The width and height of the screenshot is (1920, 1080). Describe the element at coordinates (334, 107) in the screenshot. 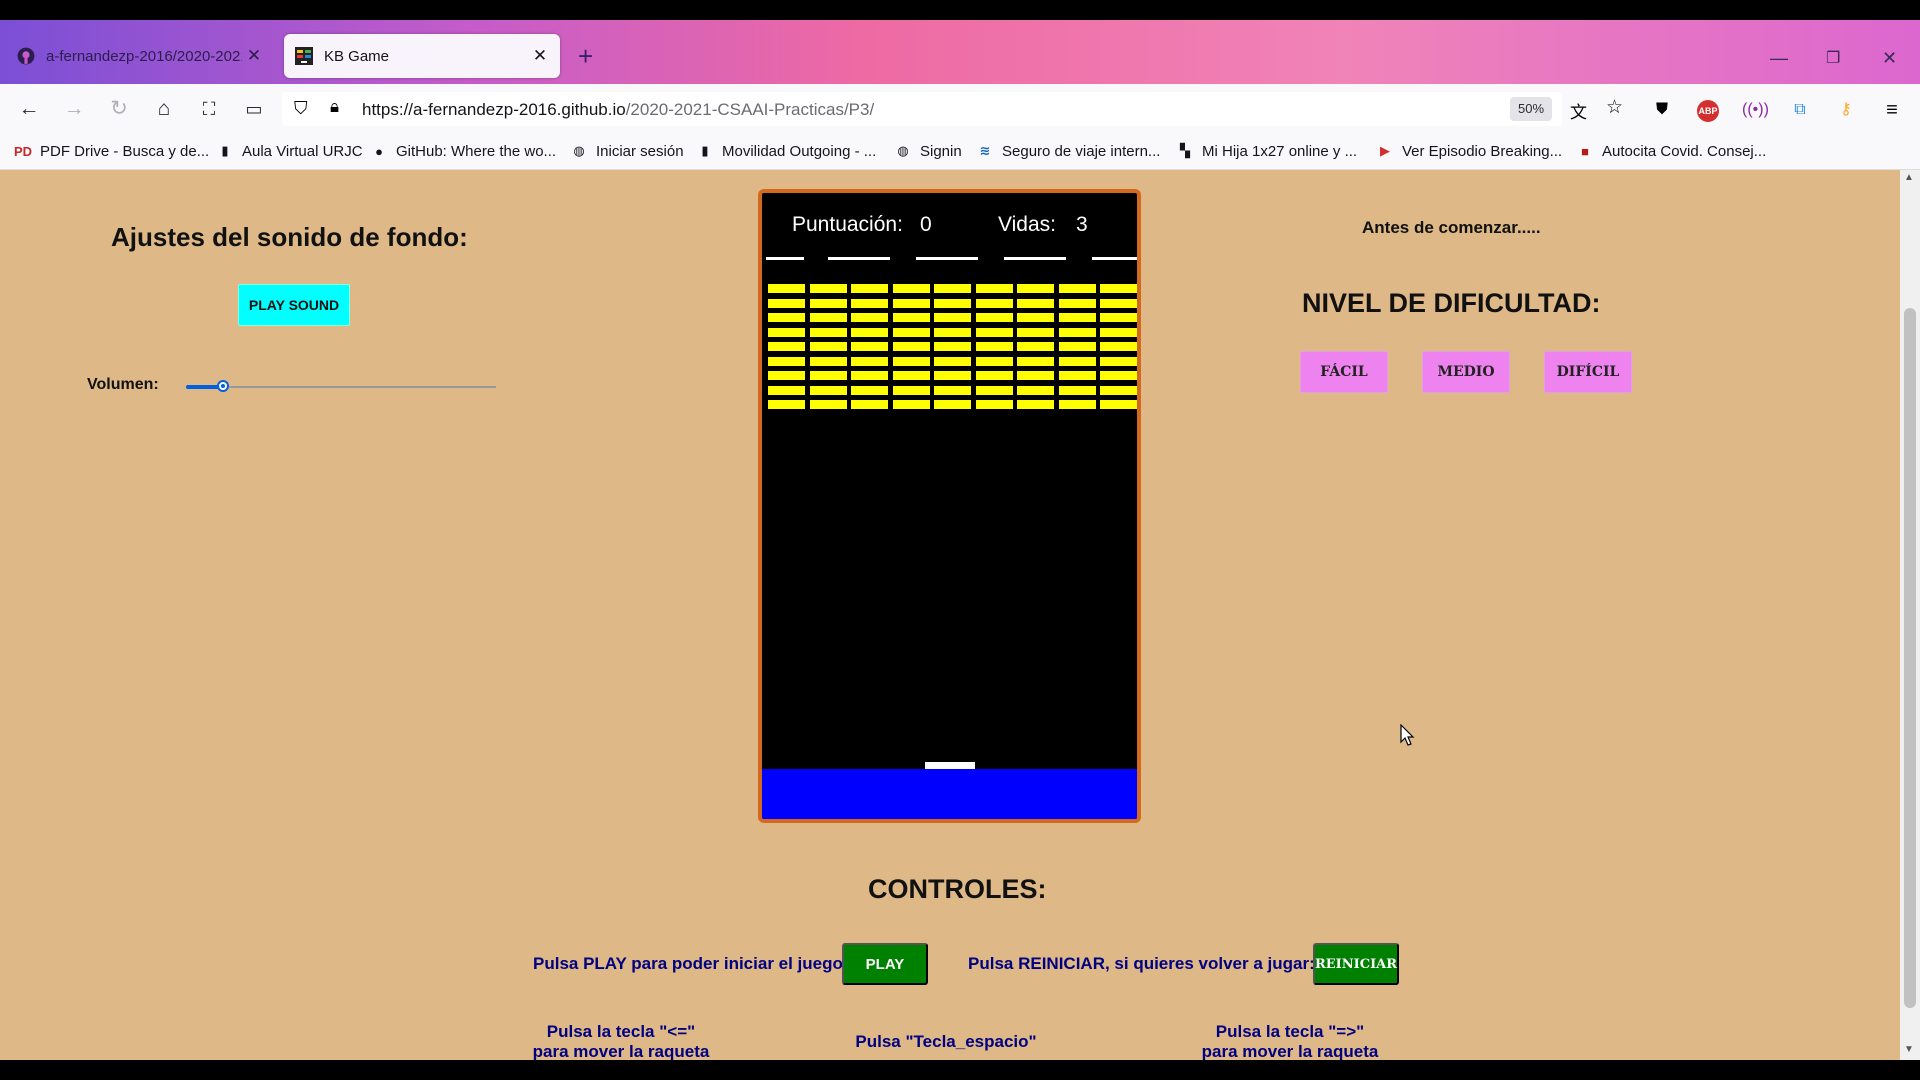

I see `lock-icon: 🔒︎` at that location.